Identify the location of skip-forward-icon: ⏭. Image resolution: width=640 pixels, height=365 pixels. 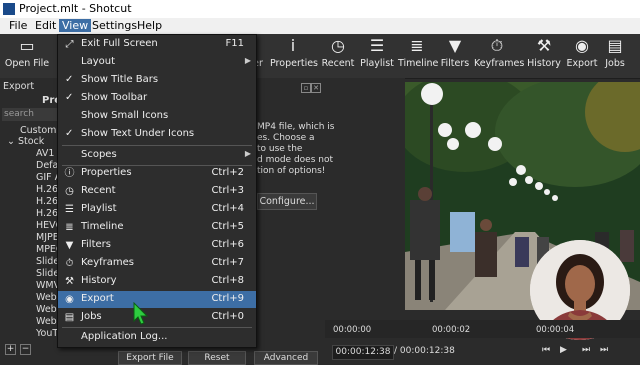
(586, 350).